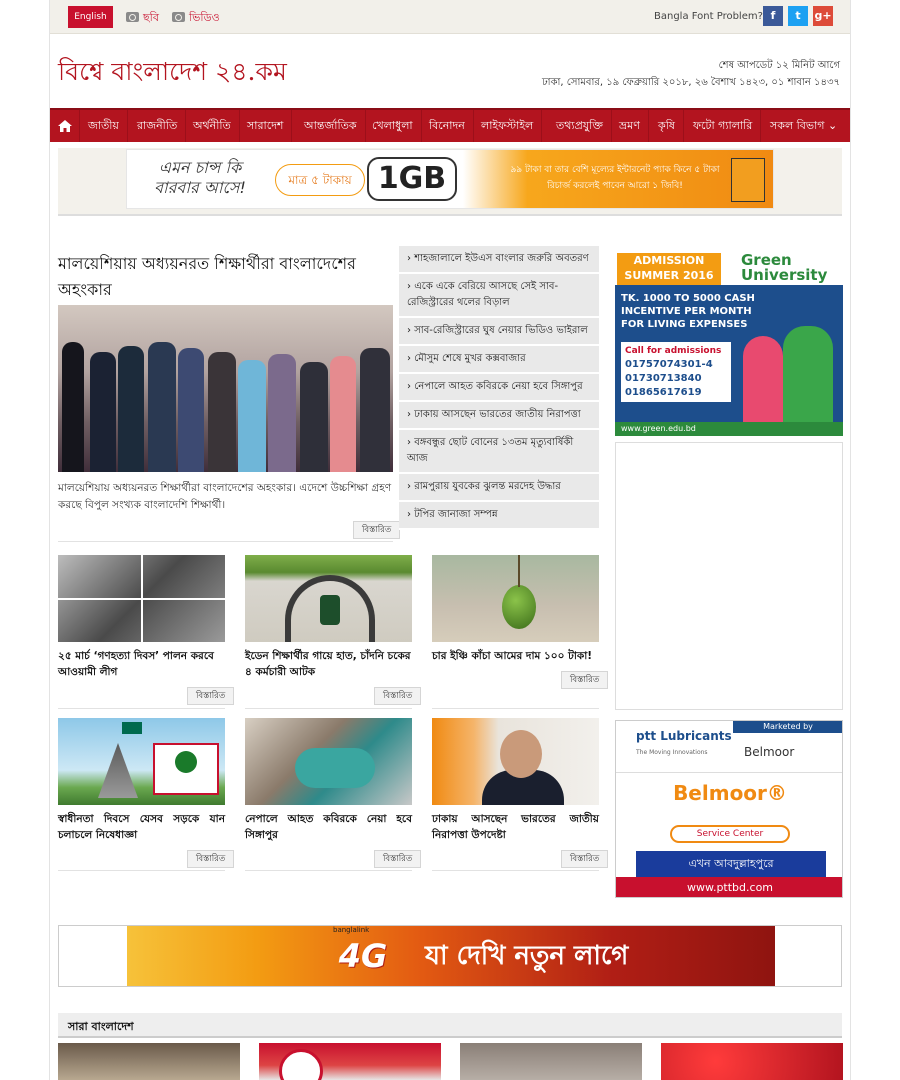  What do you see at coordinates (748, 180) in the screenshot?
I see `banglalink-logo` at bounding box center [748, 180].